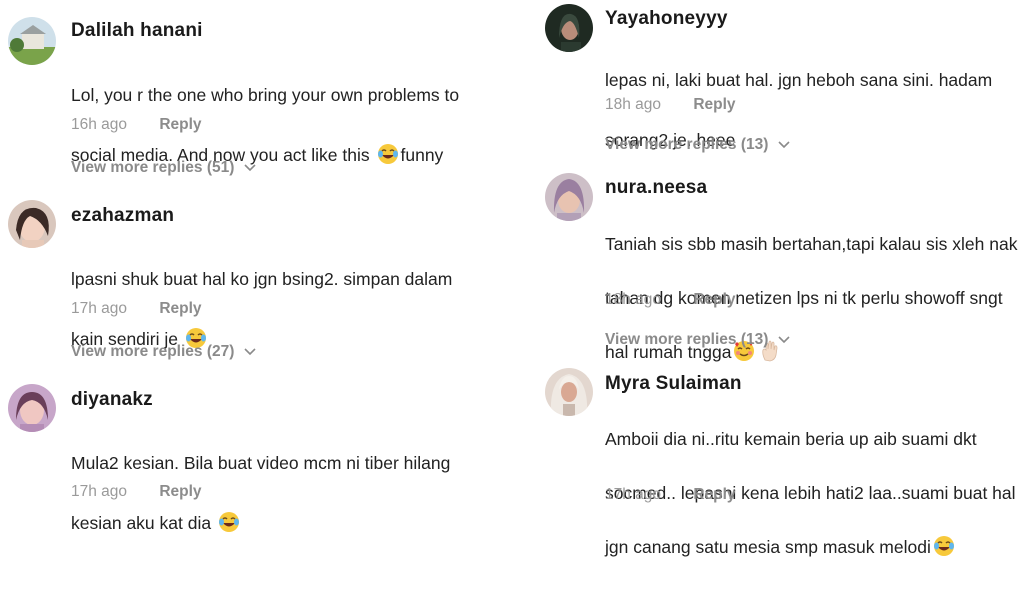 The width and height of the screenshot is (1024, 592). What do you see at coordinates (143, 523) in the screenshot?
I see `comment-text-segment: kesian aku kat dia` at bounding box center [143, 523].